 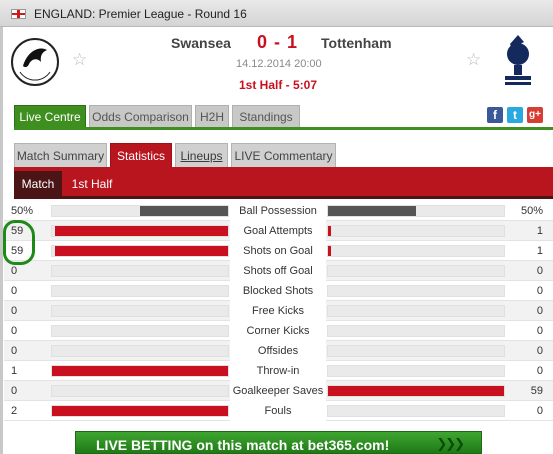 What do you see at coordinates (279, 64) in the screenshot?
I see `match-date: 14.12.2014 20:00` at bounding box center [279, 64].